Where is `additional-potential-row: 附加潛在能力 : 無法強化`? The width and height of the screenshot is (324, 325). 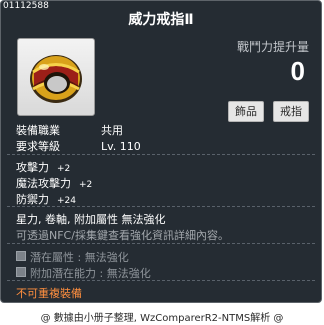 additional-potential-row: 附加潛在能力 : 無法強化 is located at coordinates (83, 273).